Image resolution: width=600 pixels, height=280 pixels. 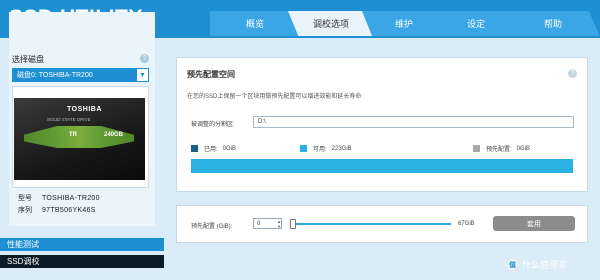 I want to click on partition-label: 被调整的分割区:, so click(x=213, y=125).